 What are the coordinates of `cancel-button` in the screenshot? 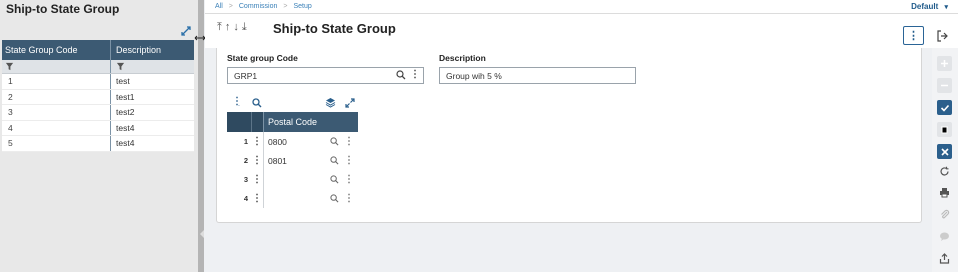 It's located at (944, 151).